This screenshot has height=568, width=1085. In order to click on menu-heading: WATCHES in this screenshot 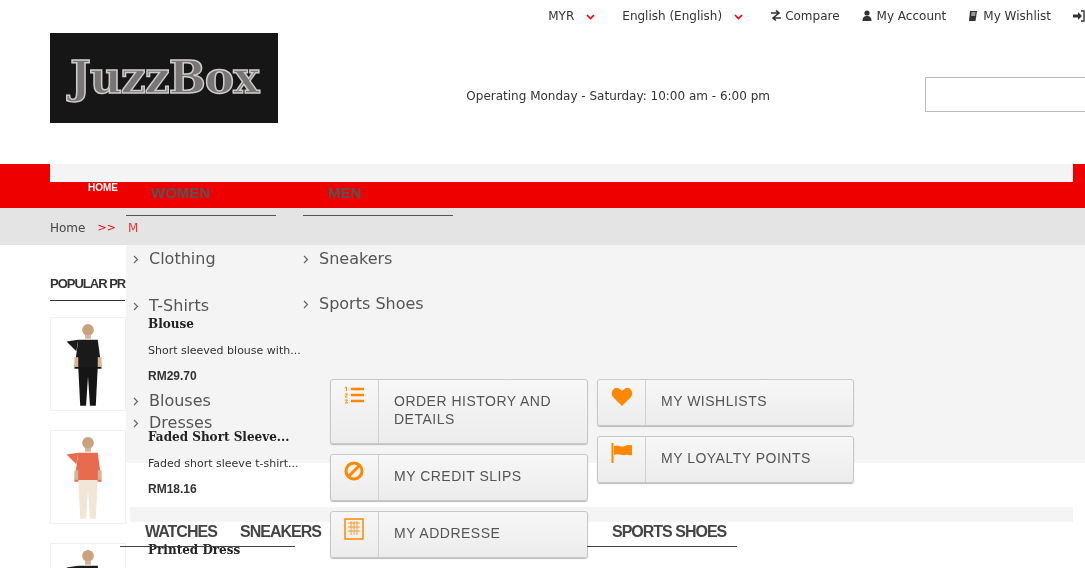, I will do `click(181, 531)`.